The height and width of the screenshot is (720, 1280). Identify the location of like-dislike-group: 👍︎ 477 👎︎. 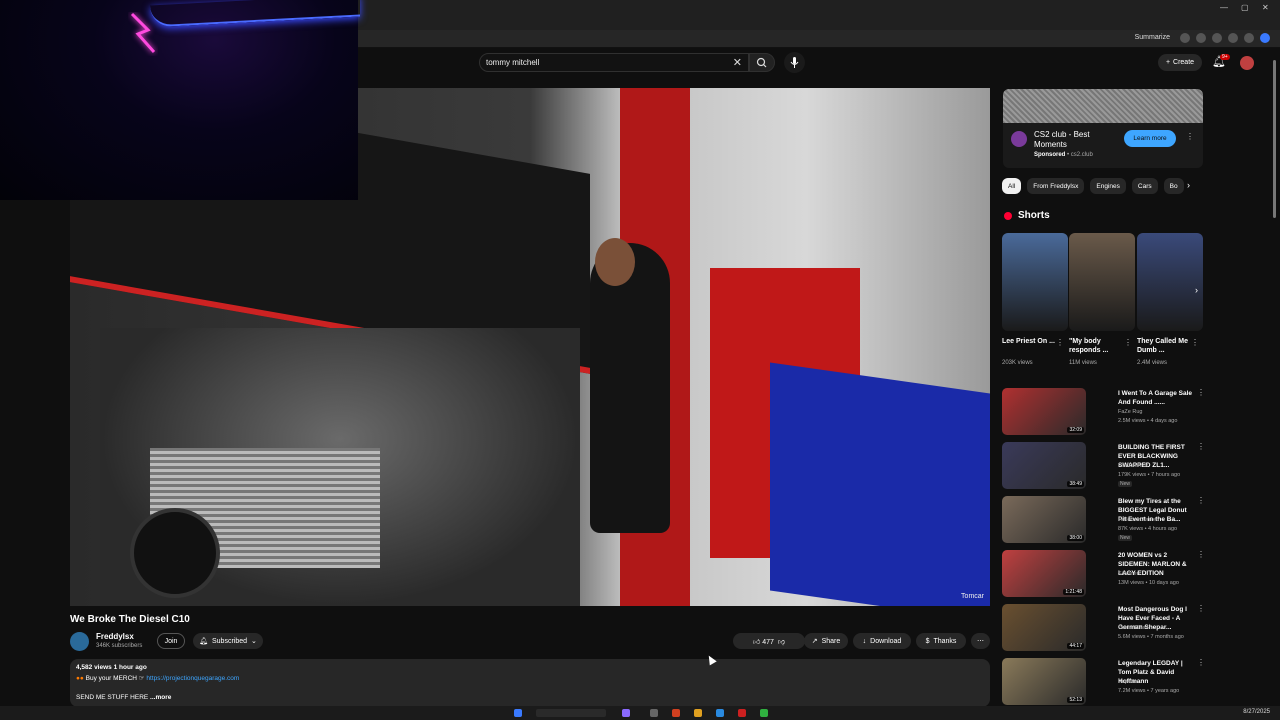
(769, 641).